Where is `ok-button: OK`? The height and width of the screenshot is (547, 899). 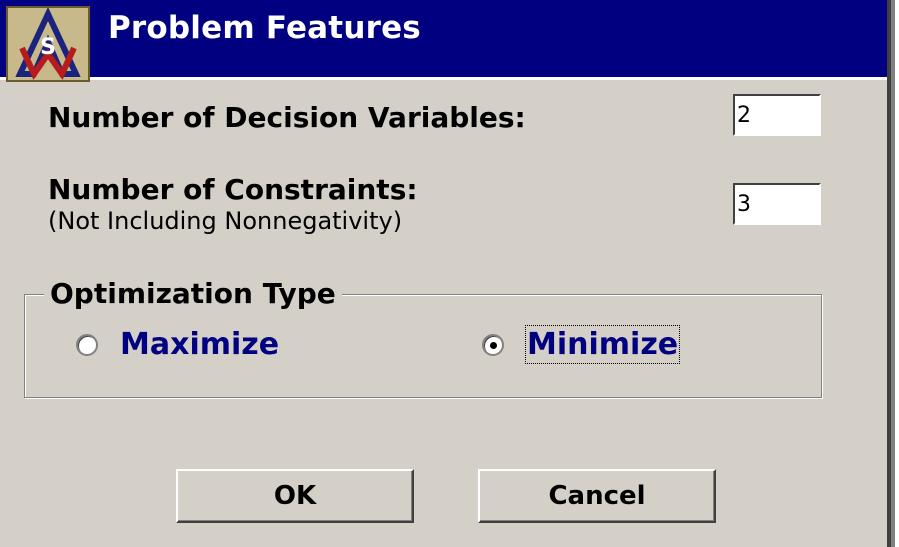
ok-button: OK is located at coordinates (295, 496).